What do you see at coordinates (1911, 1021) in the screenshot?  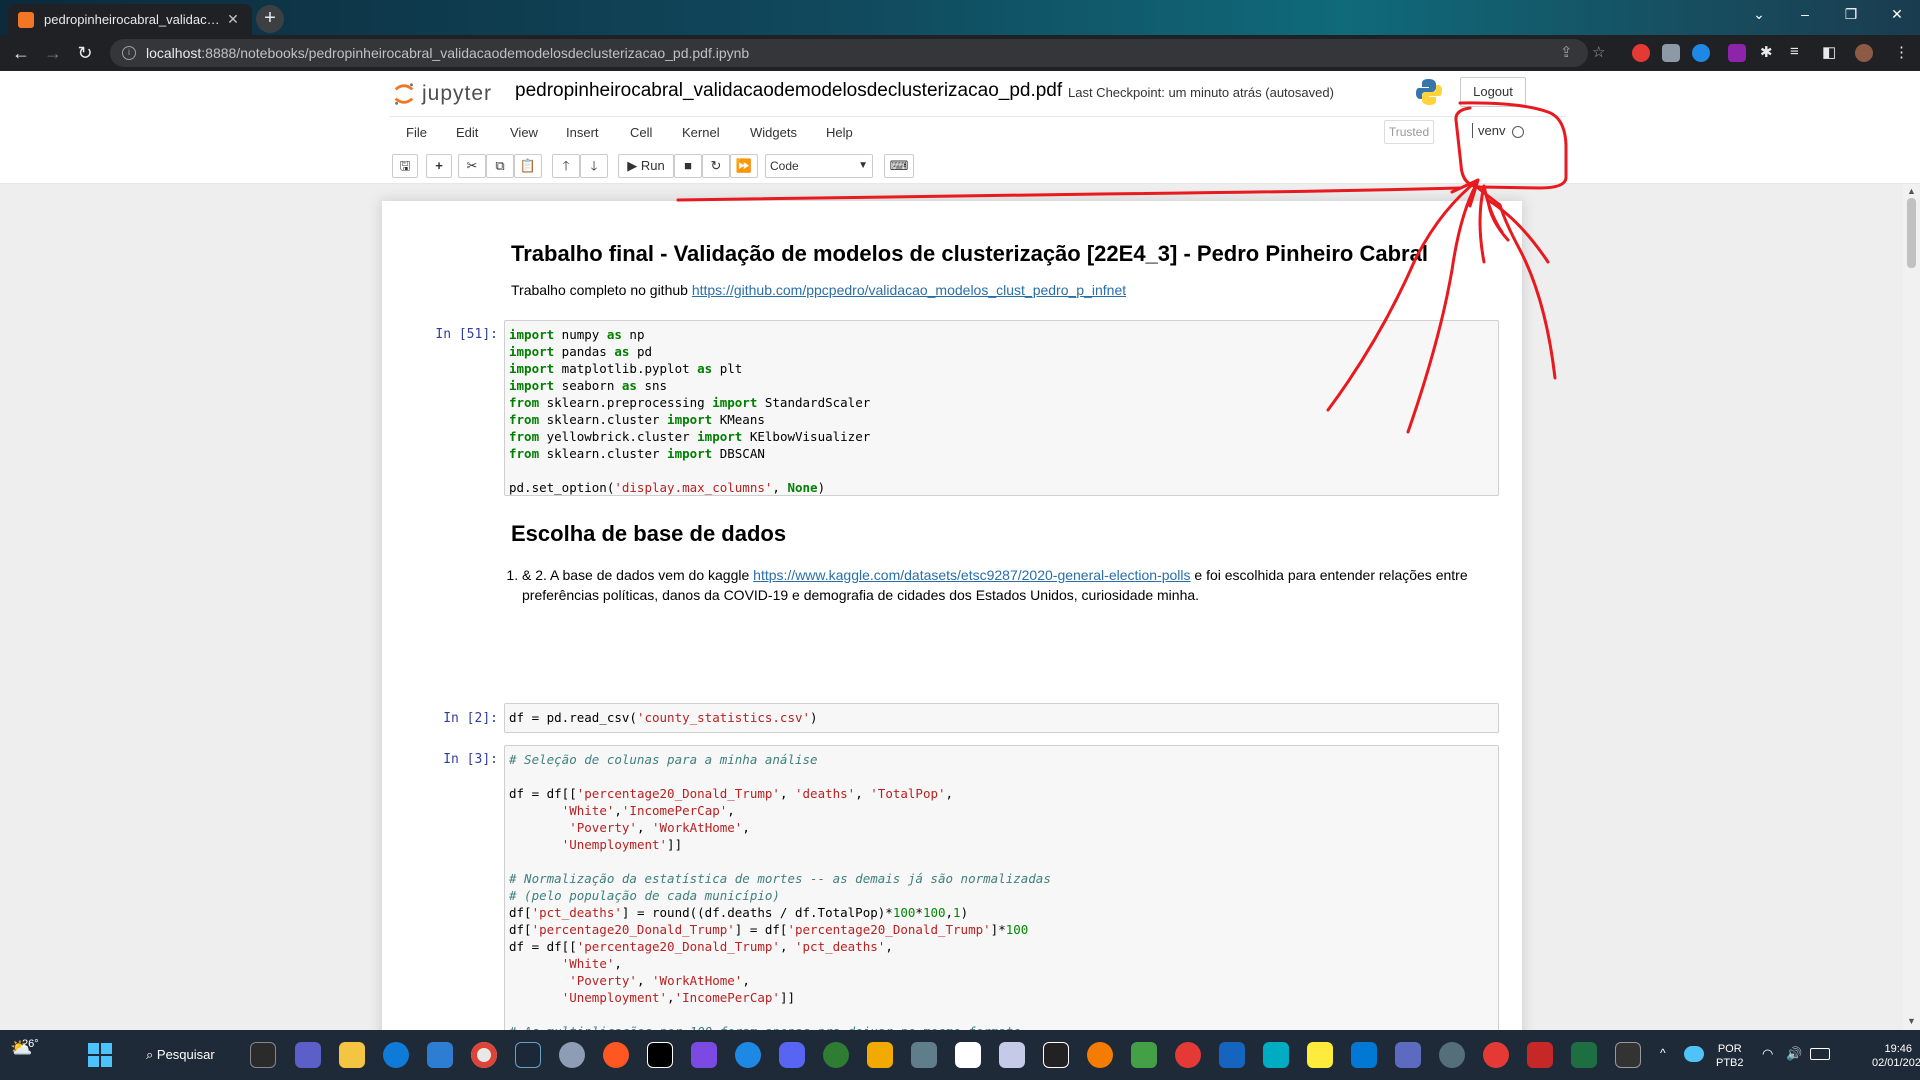 I see `scroll-down-icon: ▼` at bounding box center [1911, 1021].